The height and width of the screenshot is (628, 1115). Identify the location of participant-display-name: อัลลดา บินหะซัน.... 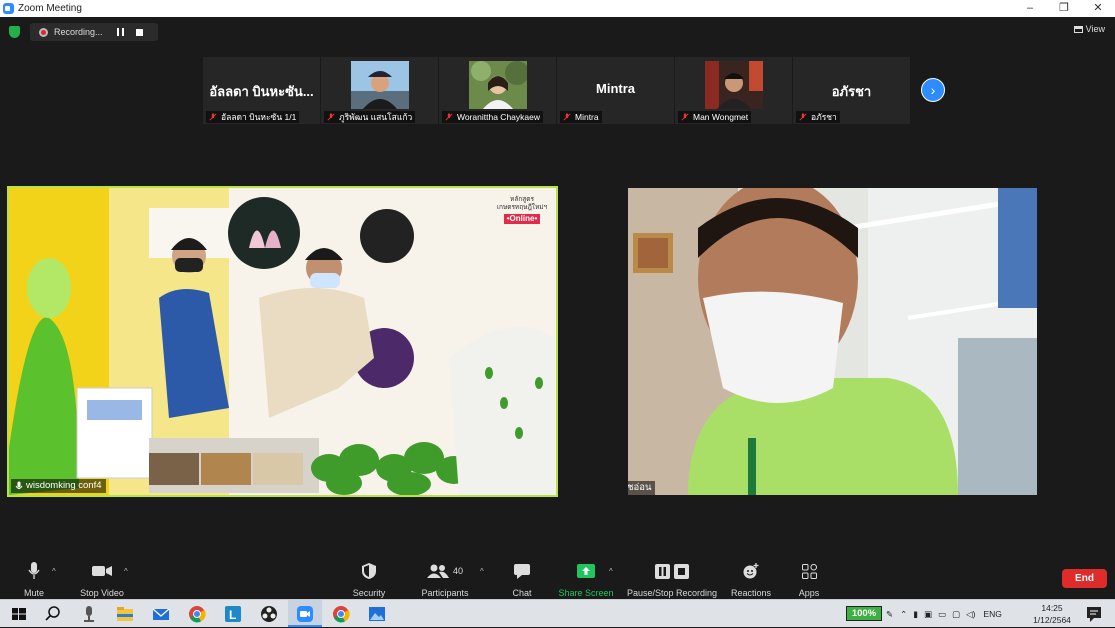
(261, 91).